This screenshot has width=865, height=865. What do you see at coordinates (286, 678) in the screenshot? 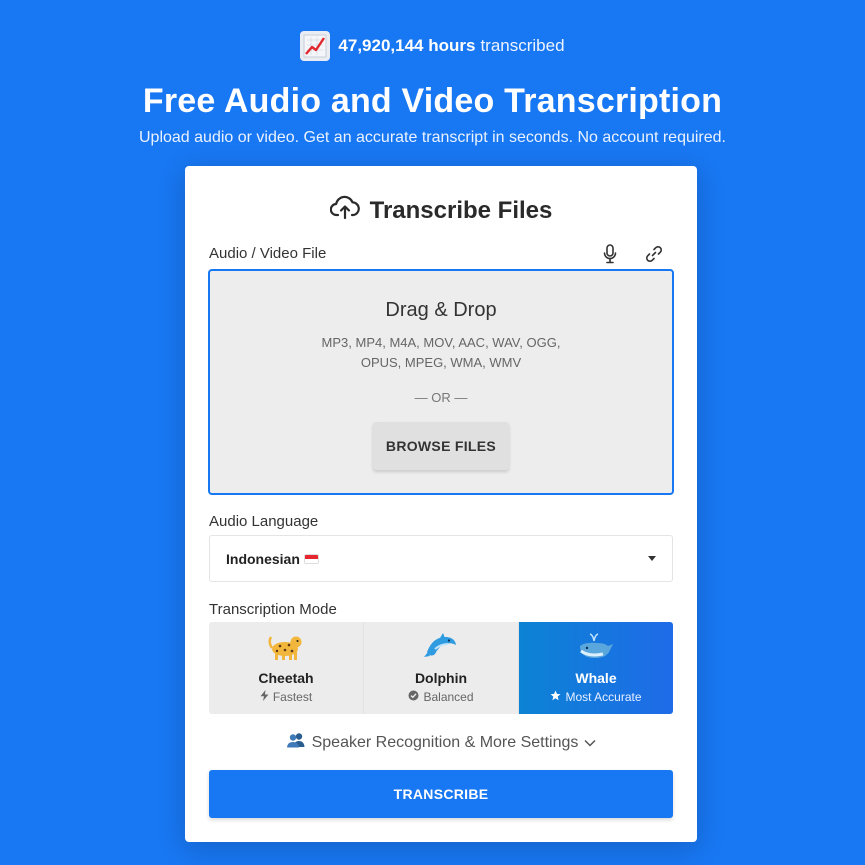
I see `mode-name: Cheetah` at bounding box center [286, 678].